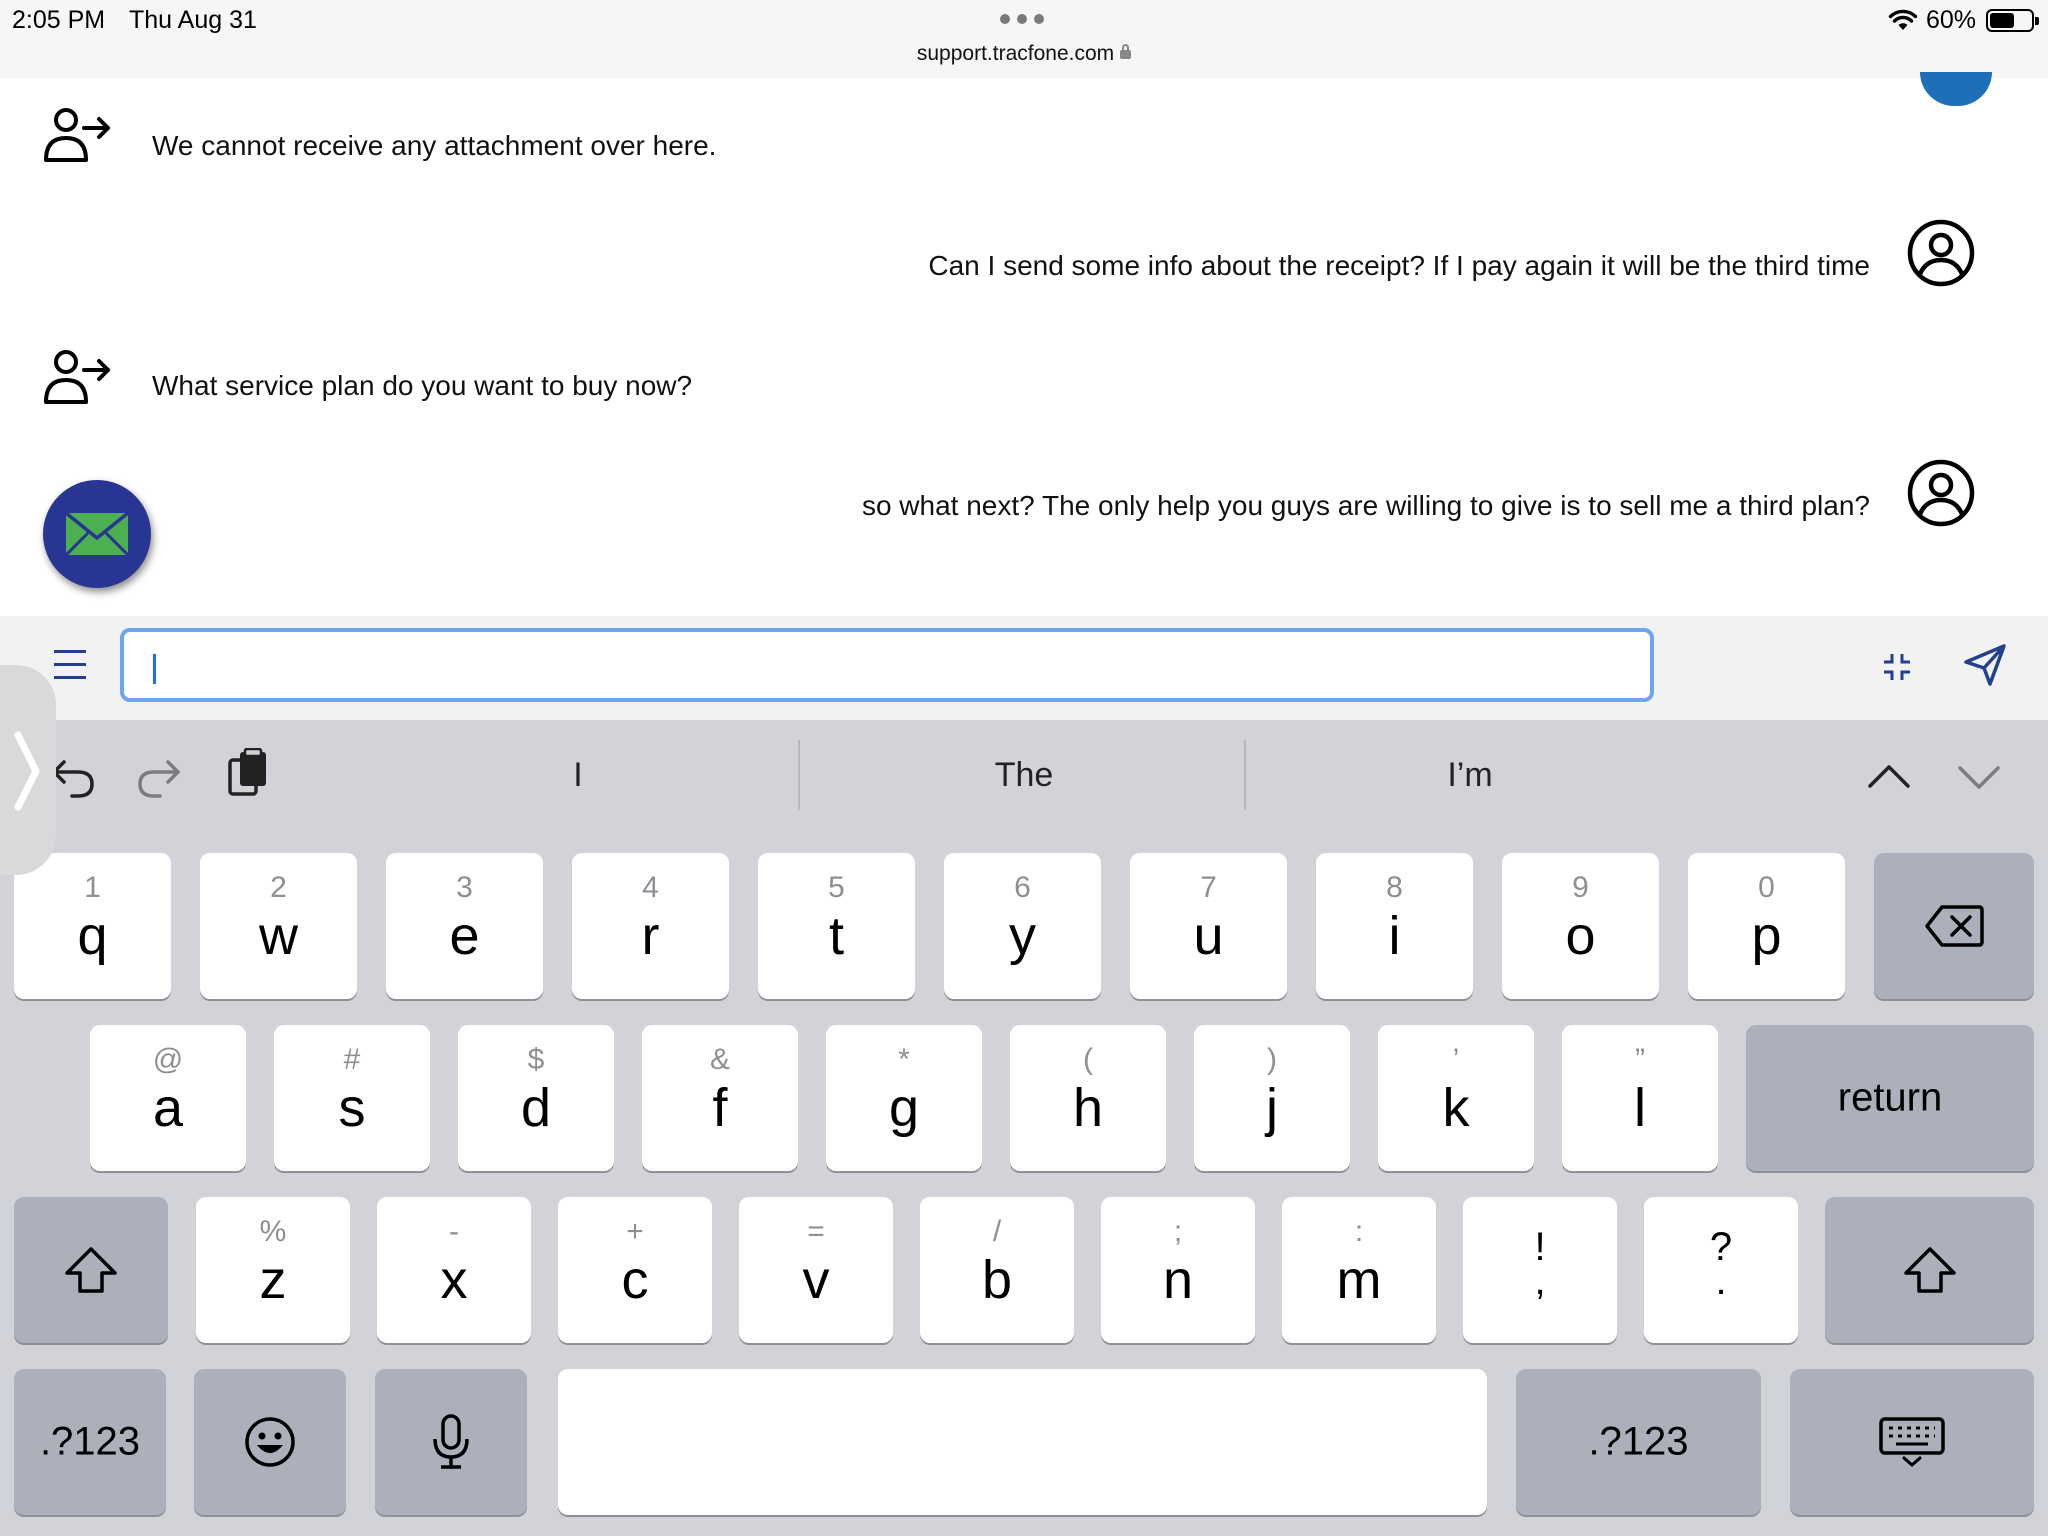 The height and width of the screenshot is (1536, 2048). I want to click on status-time: 2:05 PM, so click(59, 20).